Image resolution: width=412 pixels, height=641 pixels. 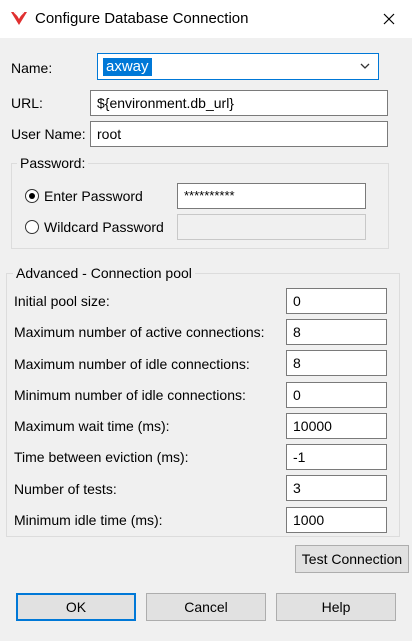 I want to click on username-label: User Name:, so click(x=48, y=134).